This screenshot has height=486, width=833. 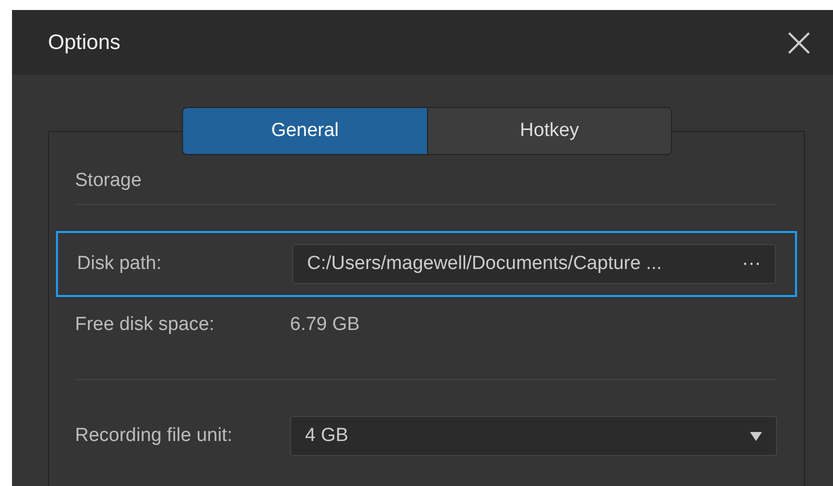 What do you see at coordinates (154, 436) in the screenshot?
I see `field-label: Recording file unit:` at bounding box center [154, 436].